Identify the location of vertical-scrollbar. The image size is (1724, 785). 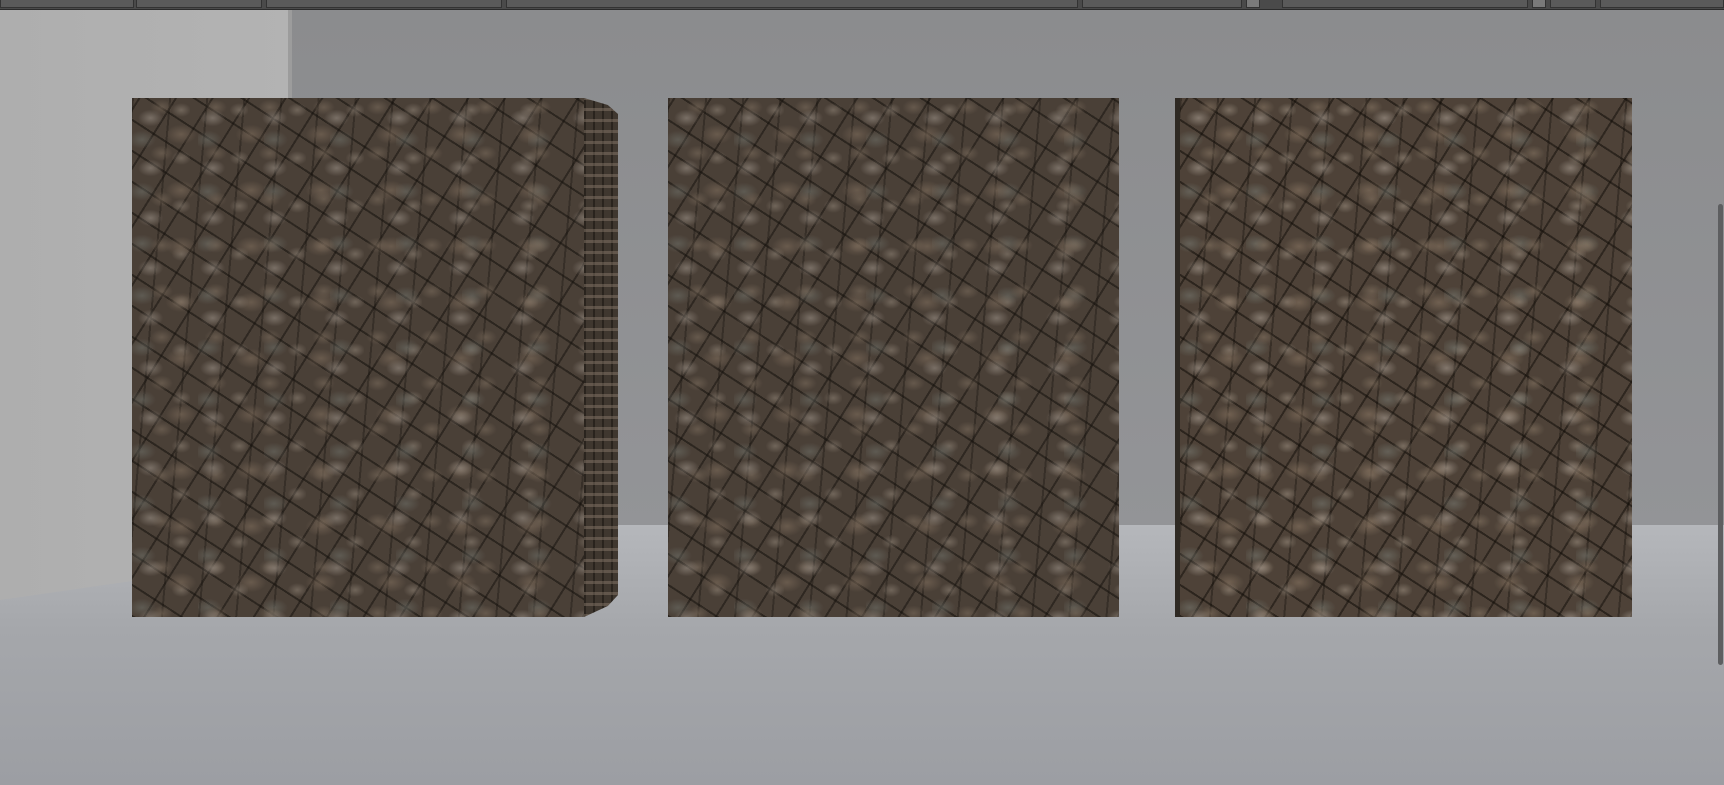
(1720, 397).